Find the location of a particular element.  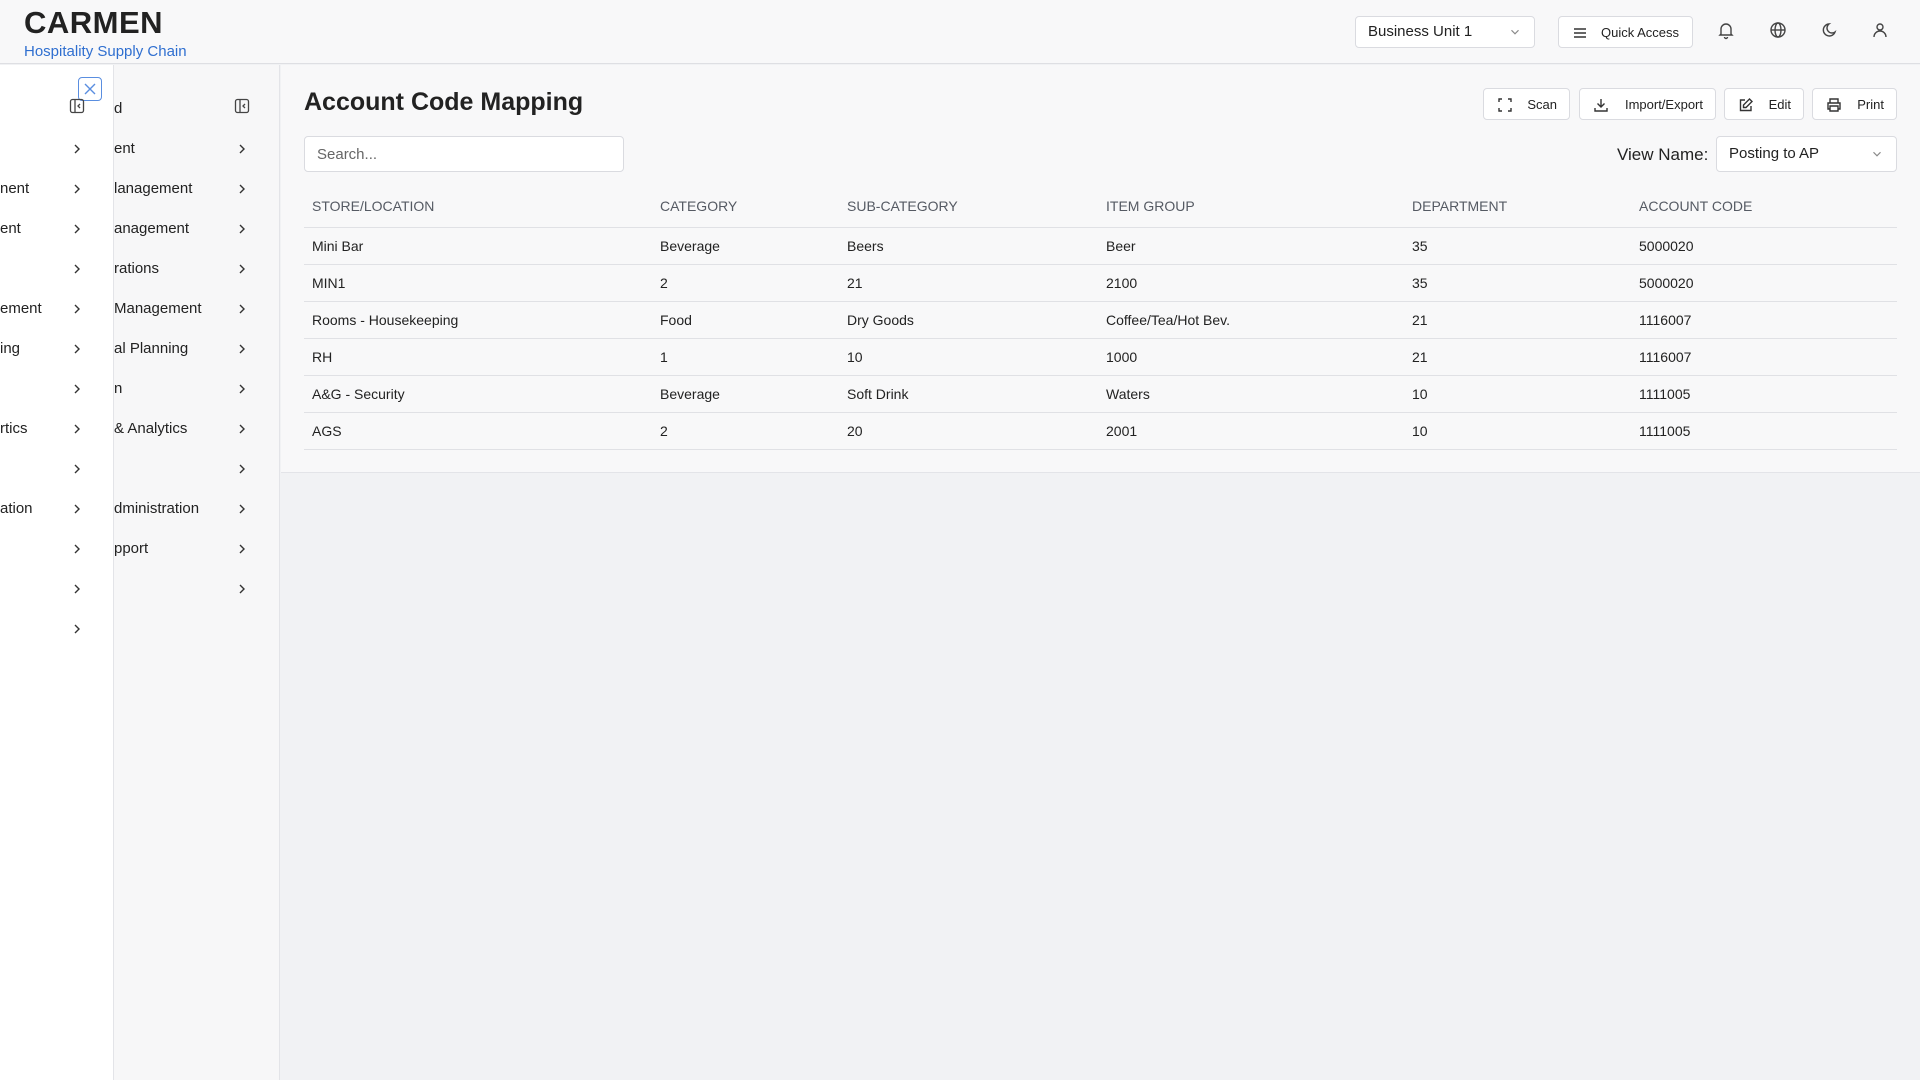

sidebar-inner-item: dministration is located at coordinates (196, 509).